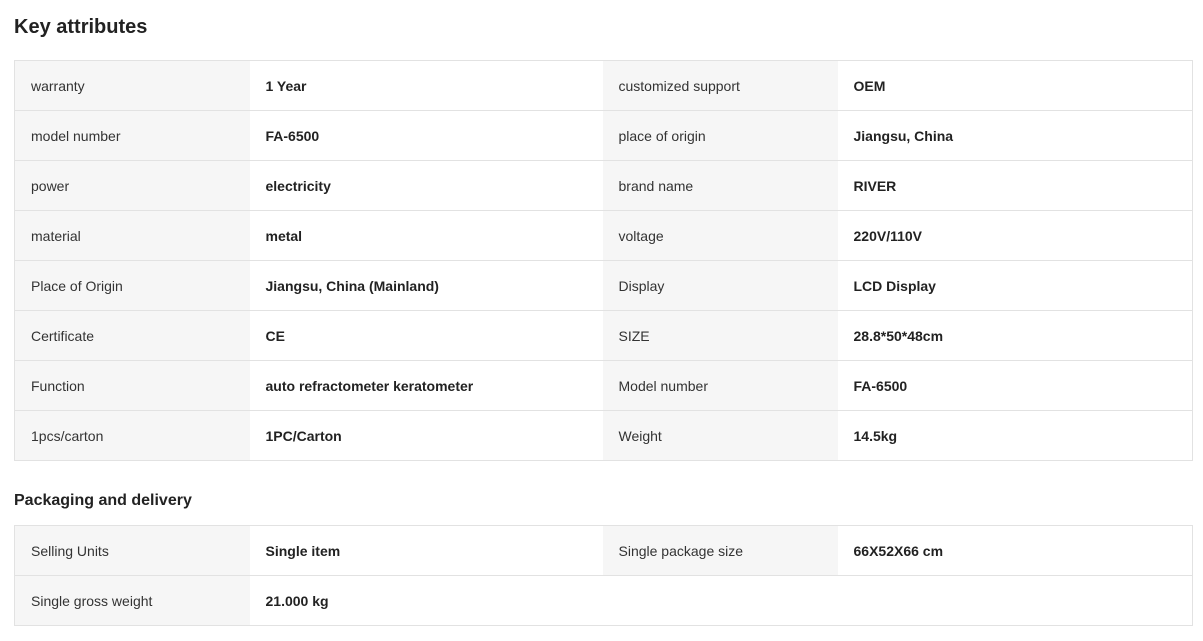 This screenshot has width=1203, height=641. Describe the element at coordinates (132, 435) in the screenshot. I see `attribute-label: 1pcs/carton` at that location.